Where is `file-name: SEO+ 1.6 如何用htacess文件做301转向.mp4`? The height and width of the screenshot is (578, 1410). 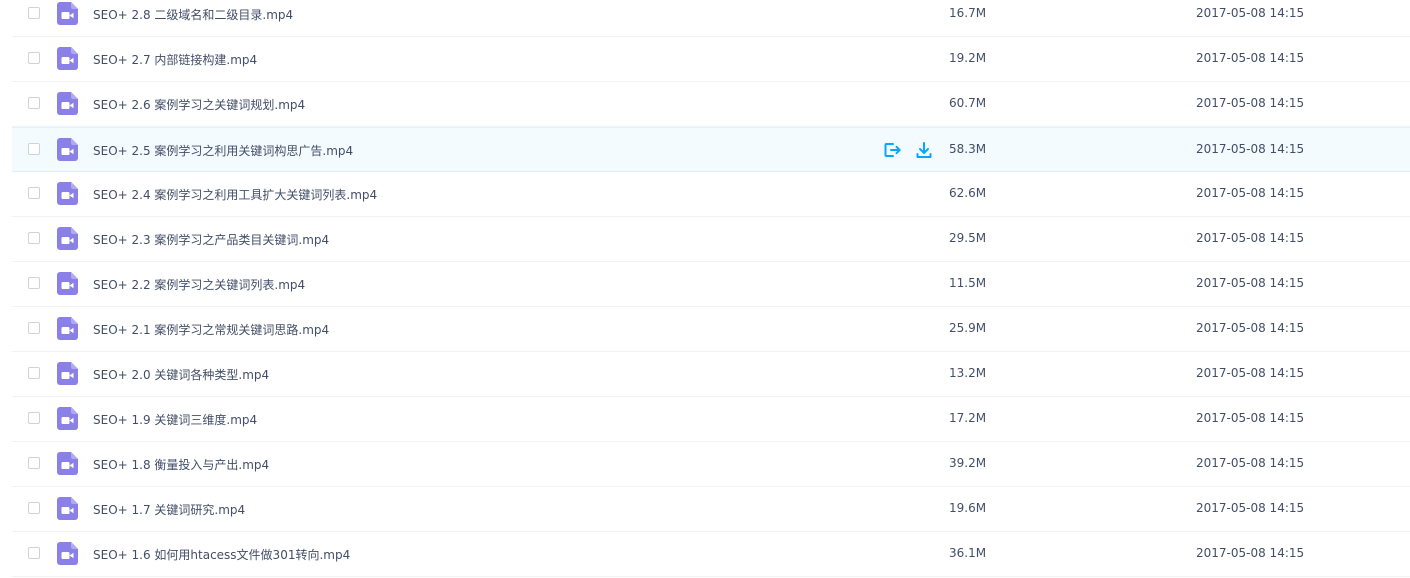 file-name: SEO+ 1.6 如何用htacess文件做301转向.mp4 is located at coordinates (221, 554).